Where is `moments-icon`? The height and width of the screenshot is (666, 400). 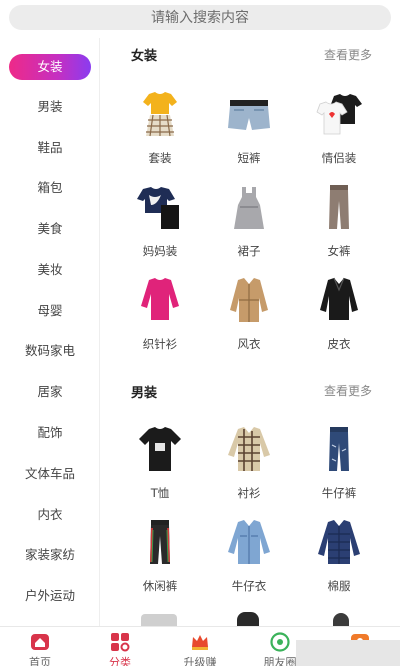
moments-icon is located at coordinates (280, 642).